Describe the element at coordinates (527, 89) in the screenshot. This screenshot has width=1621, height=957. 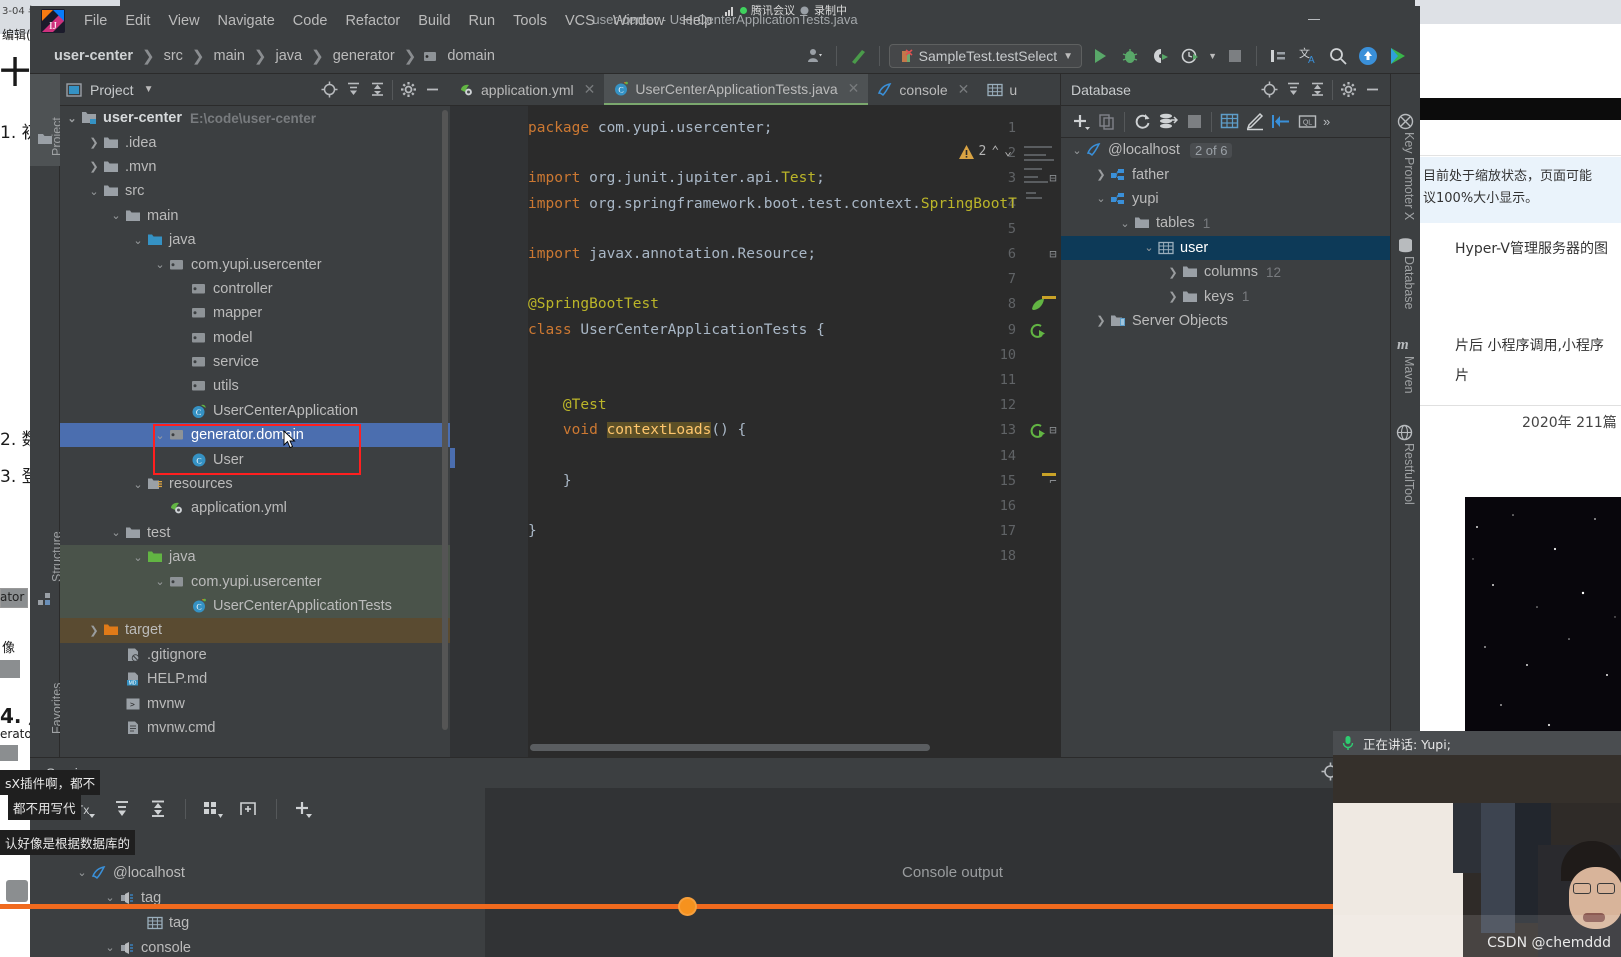
I see `editor-tab: application.yml ✕` at that location.